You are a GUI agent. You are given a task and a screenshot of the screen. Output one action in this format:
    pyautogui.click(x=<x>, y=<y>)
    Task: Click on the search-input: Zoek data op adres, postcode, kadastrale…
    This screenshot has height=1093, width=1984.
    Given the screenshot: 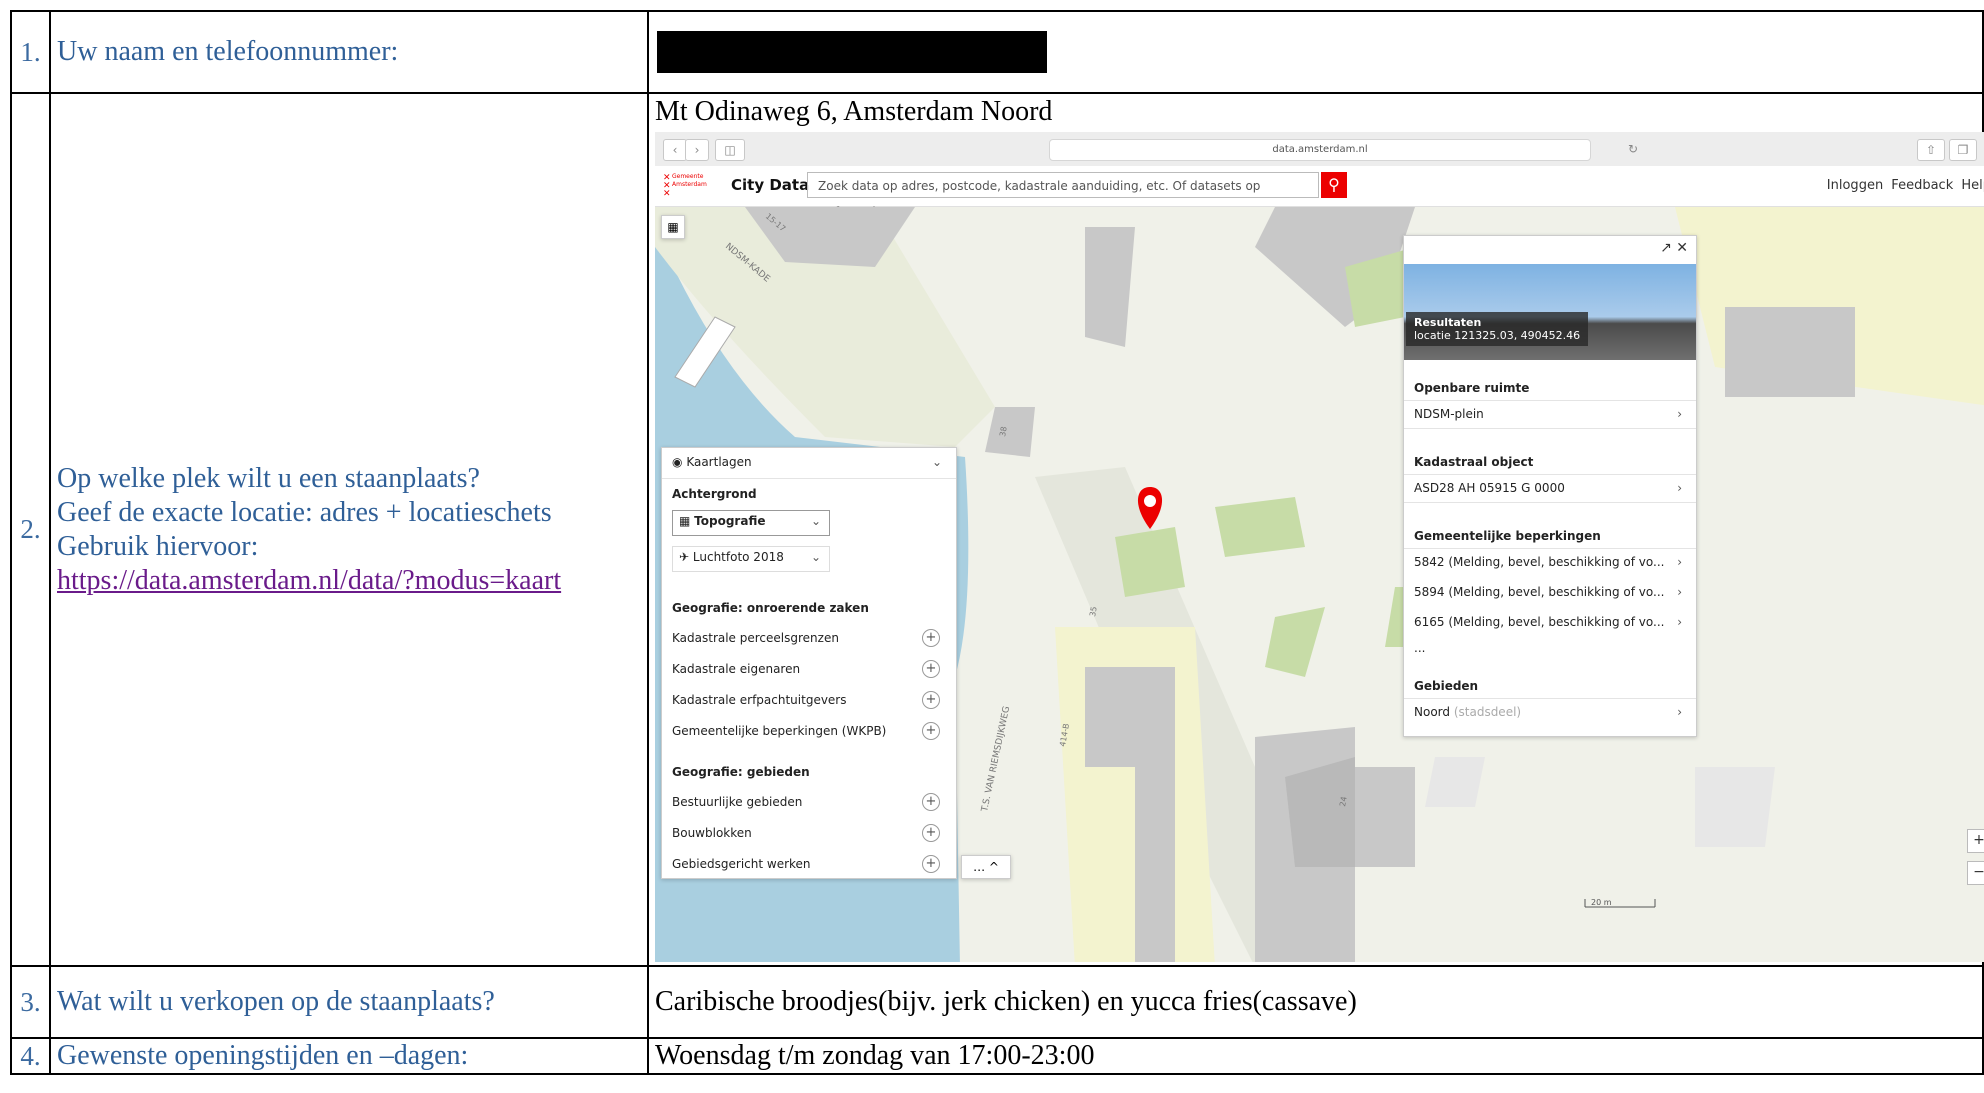 What is the action you would take?
    pyautogui.click(x=1063, y=195)
    